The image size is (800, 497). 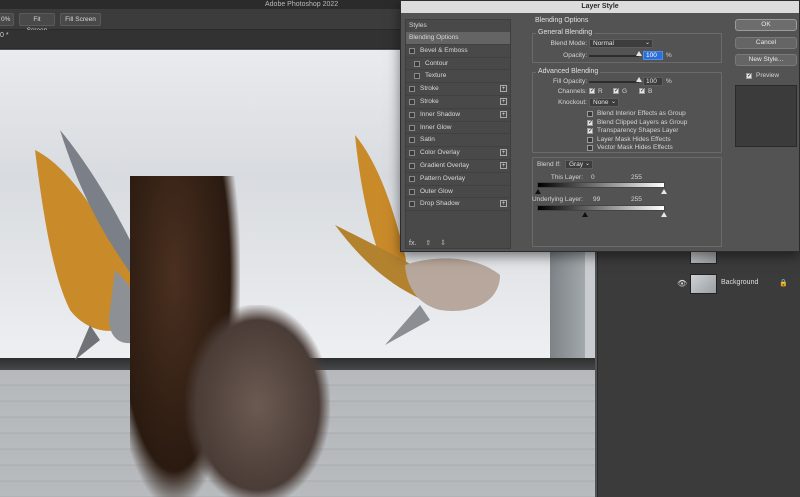 What do you see at coordinates (458, 77) in the screenshot?
I see `style-item: Texture` at bounding box center [458, 77].